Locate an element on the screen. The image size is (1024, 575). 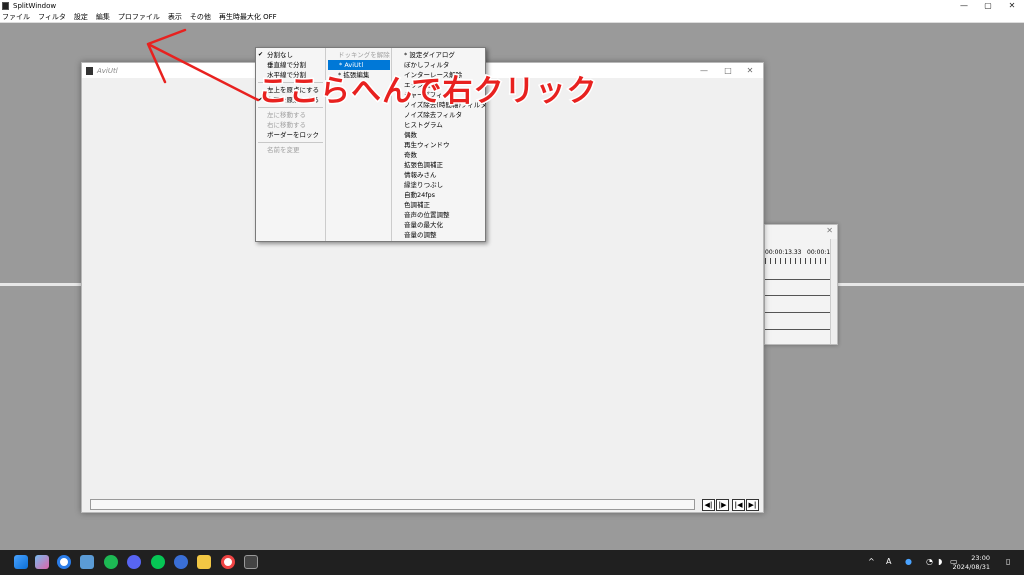
discord-icon is located at coordinates (134, 562).